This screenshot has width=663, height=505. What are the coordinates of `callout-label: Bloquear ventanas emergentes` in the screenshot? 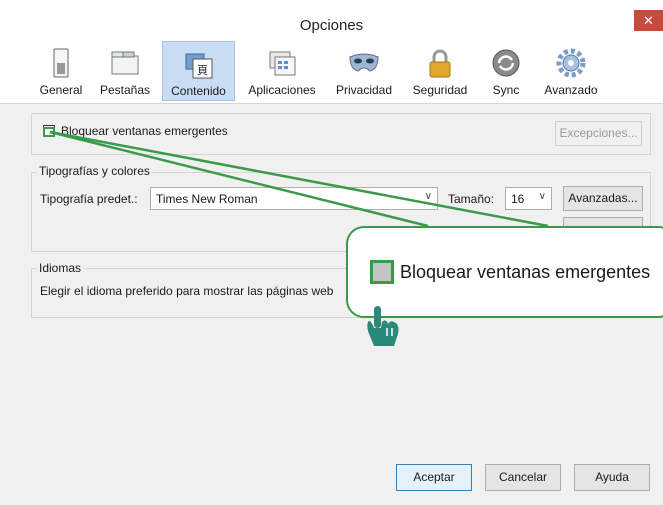 It's located at (525, 272).